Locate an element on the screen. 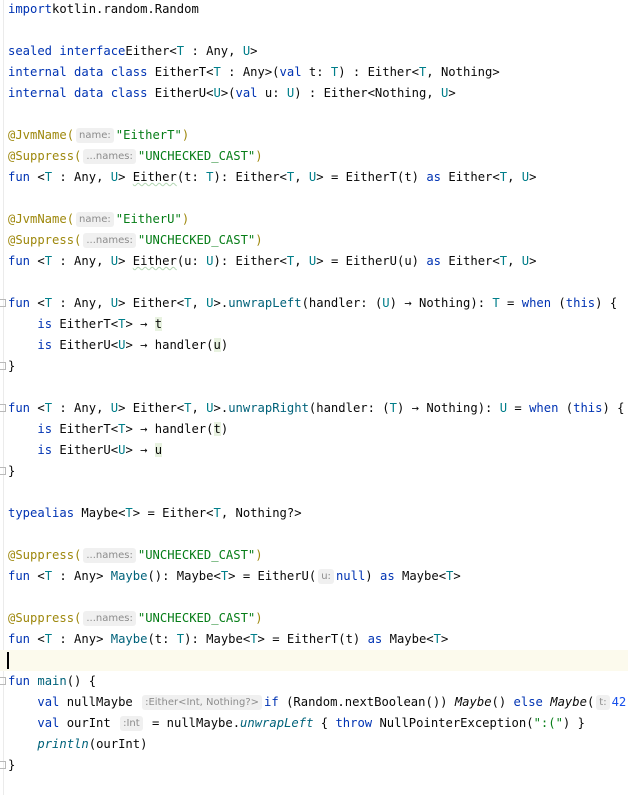 The width and height of the screenshot is (628, 795). code-line: is EitherT<T> → t is located at coordinates (314, 324).